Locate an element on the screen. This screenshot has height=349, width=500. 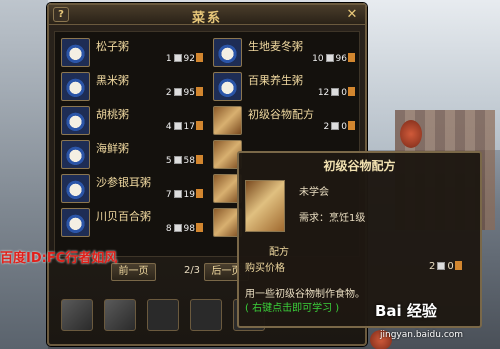
recipe-name: 生地麦冬粥 is located at coordinates (275, 46).